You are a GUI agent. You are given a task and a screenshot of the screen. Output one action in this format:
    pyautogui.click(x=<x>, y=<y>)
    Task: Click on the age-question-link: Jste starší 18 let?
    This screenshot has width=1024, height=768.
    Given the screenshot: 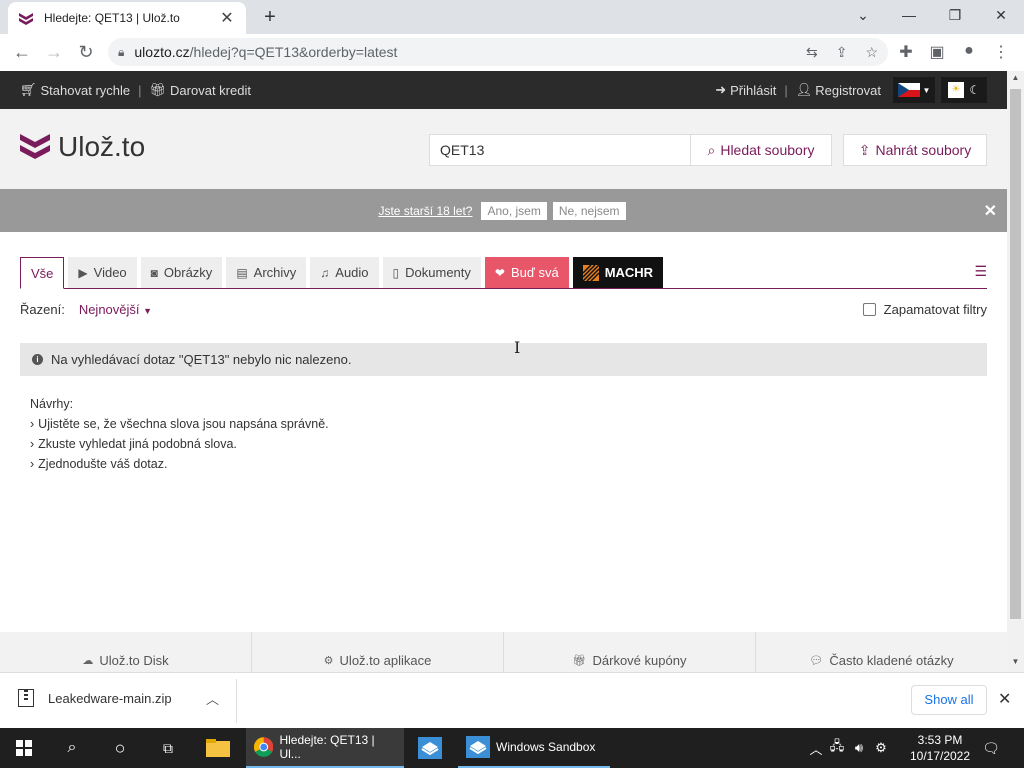 What is the action you would take?
    pyautogui.click(x=425, y=211)
    